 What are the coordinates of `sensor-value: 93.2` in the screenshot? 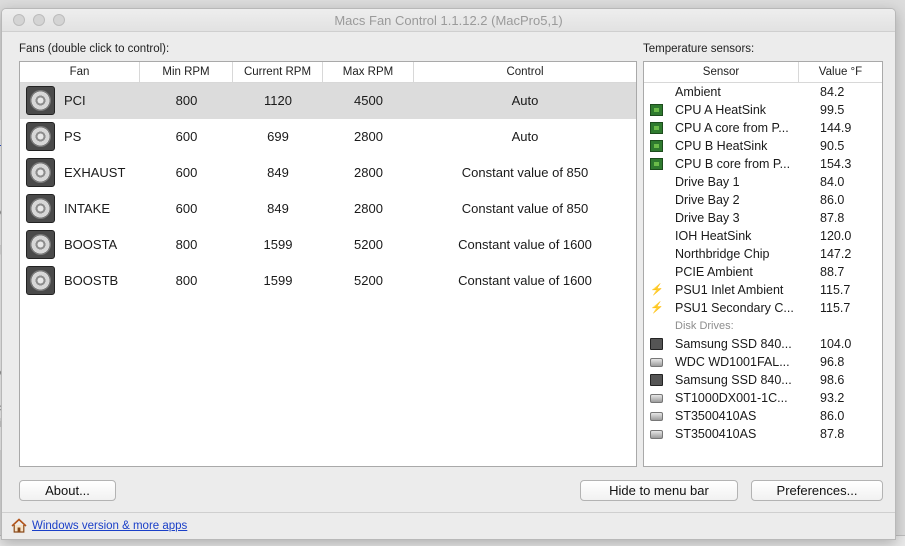 It's located at (832, 398).